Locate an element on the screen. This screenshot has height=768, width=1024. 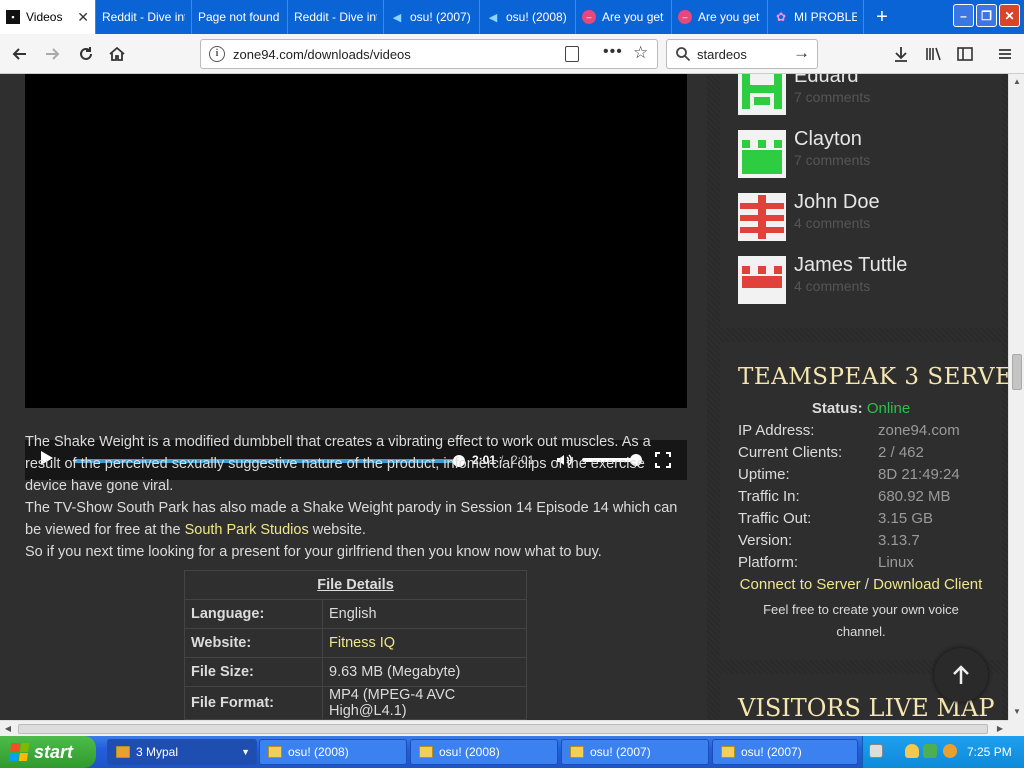
maximize-button: ❐ is located at coordinates (986, 15).